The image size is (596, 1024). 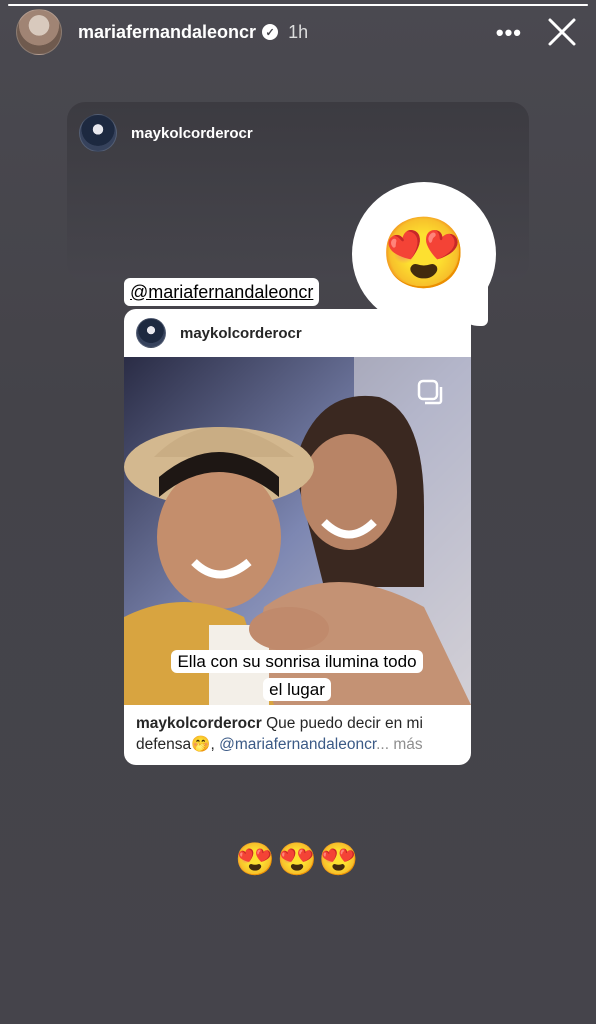 What do you see at coordinates (192, 133) in the screenshot?
I see `reply-username: maykolcorderocr` at bounding box center [192, 133].